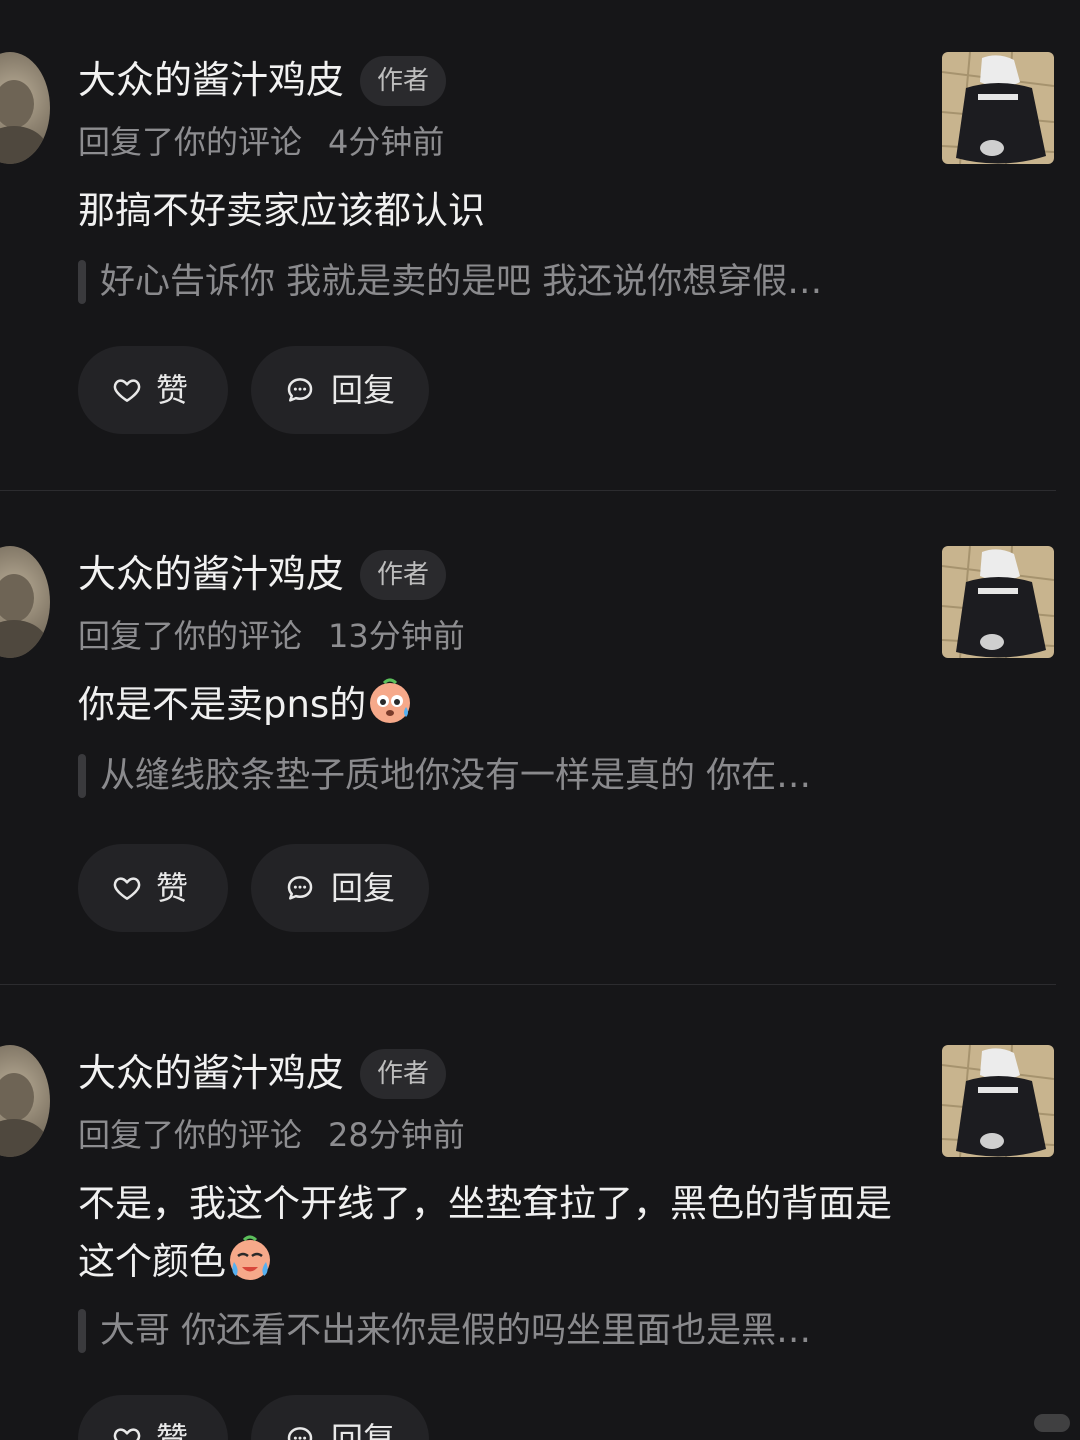 The width and height of the screenshot is (1080, 1440). Describe the element at coordinates (390, 700) in the screenshot. I see `sweat-face-emoji` at that location.